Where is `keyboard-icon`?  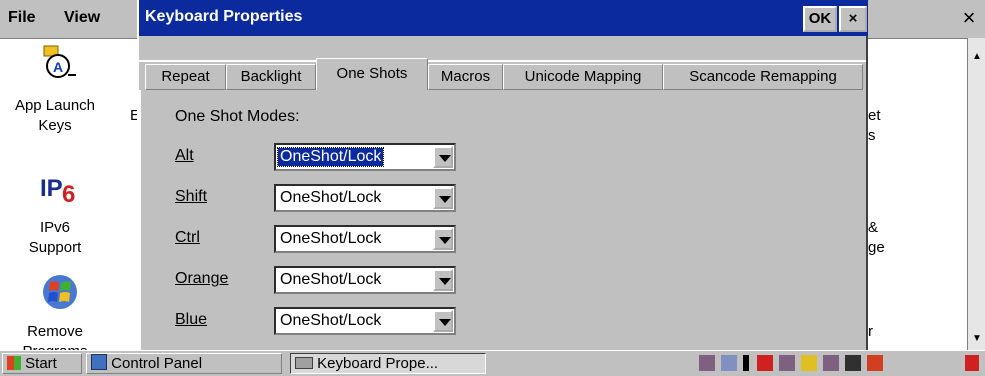
keyboard-icon is located at coordinates (304, 363).